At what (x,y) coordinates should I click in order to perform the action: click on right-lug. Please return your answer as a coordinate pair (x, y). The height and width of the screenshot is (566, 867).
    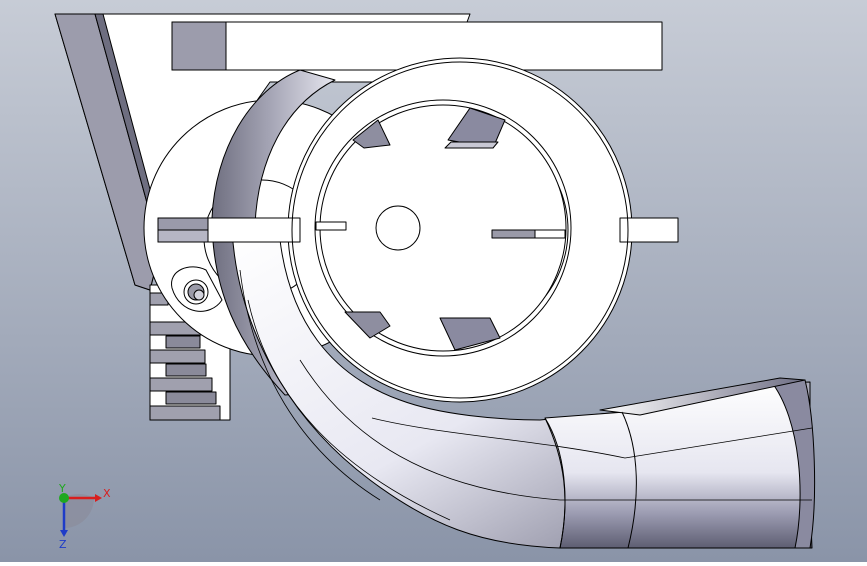
    Looking at the image, I should click on (649, 230).